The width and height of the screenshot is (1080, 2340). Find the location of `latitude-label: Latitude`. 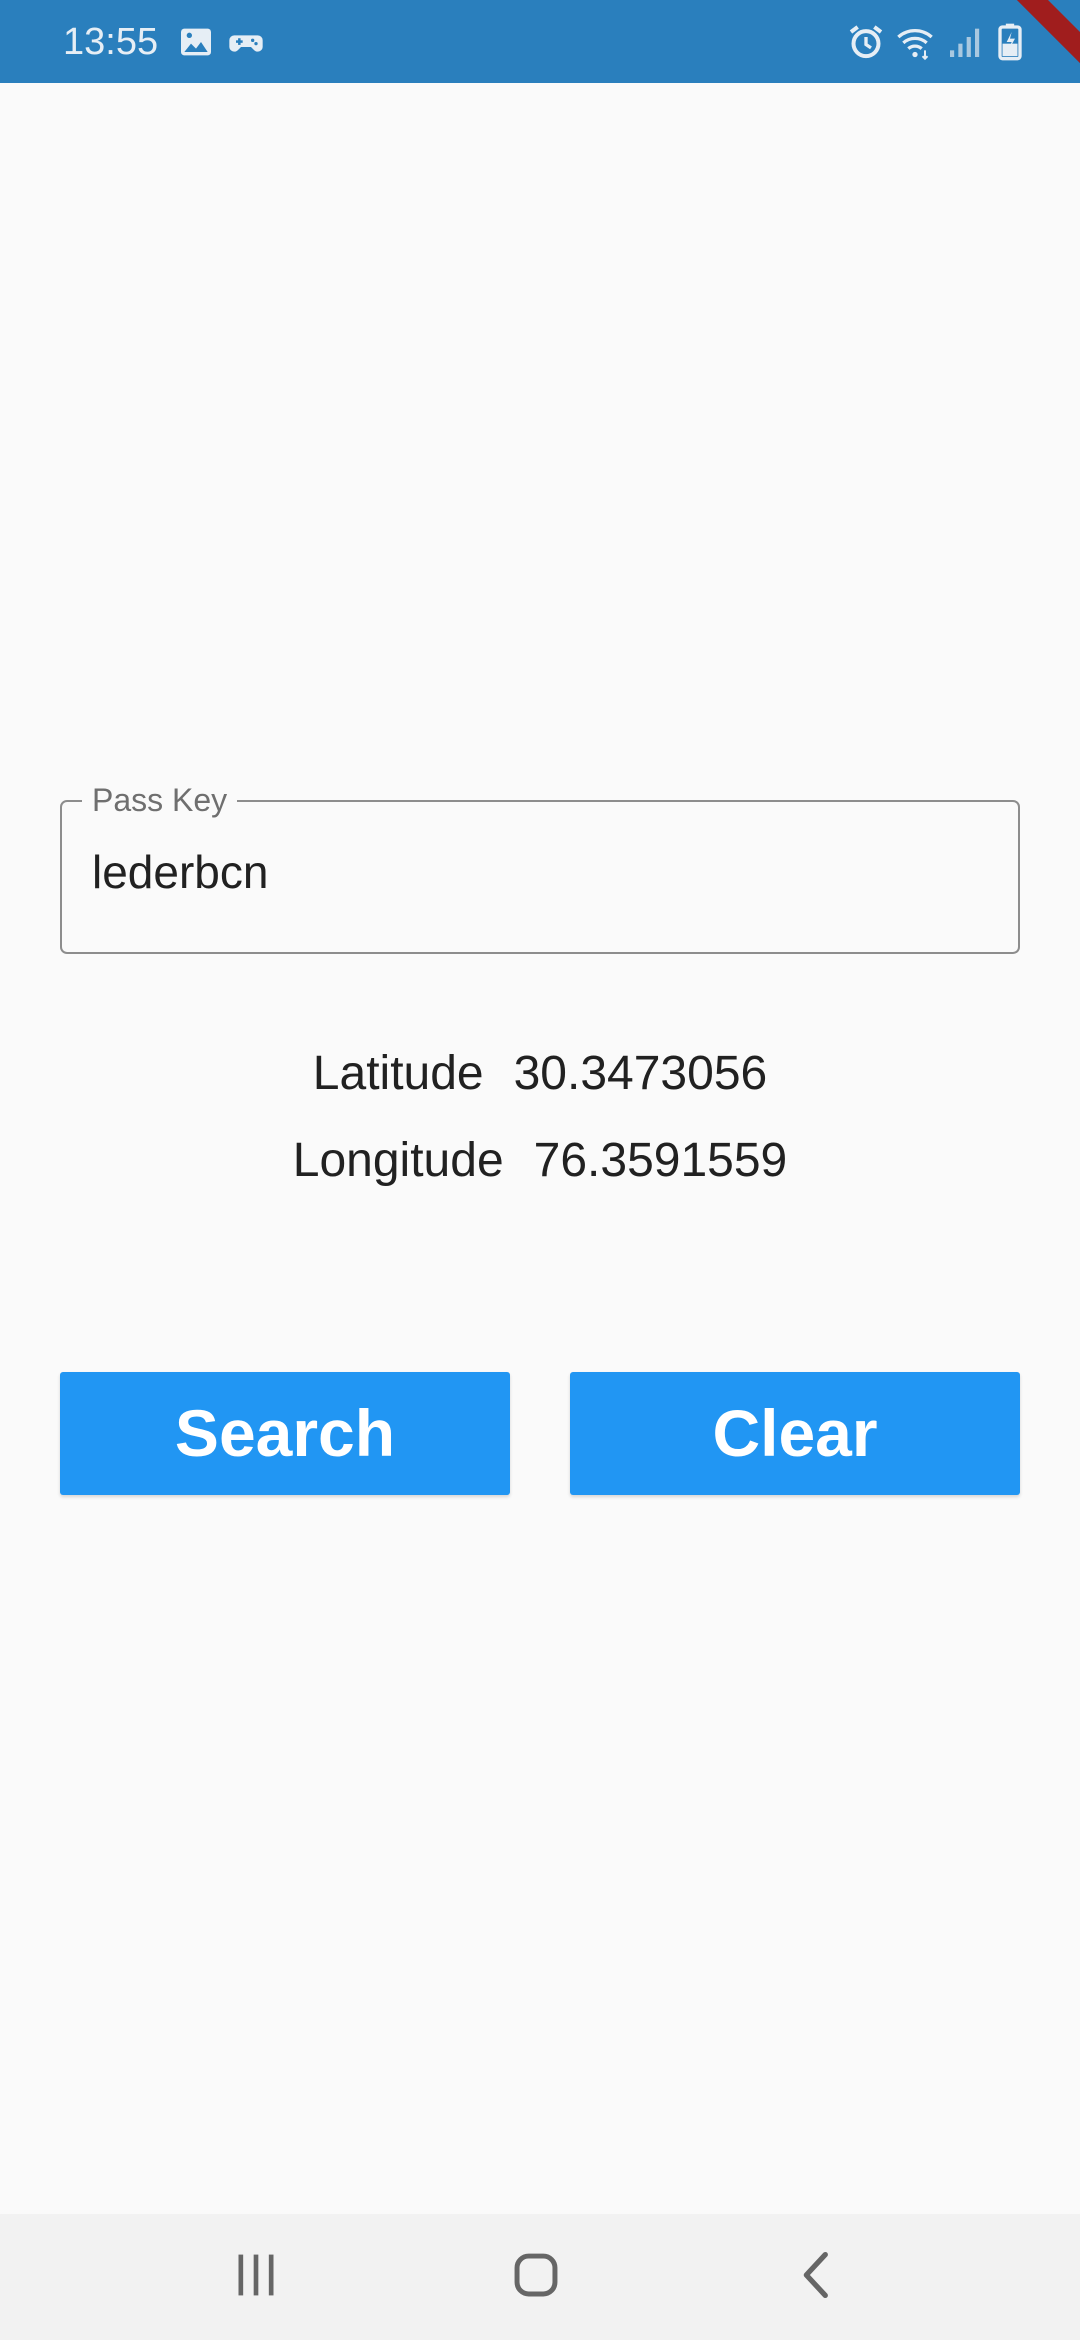

latitude-label: Latitude is located at coordinates (398, 1073).